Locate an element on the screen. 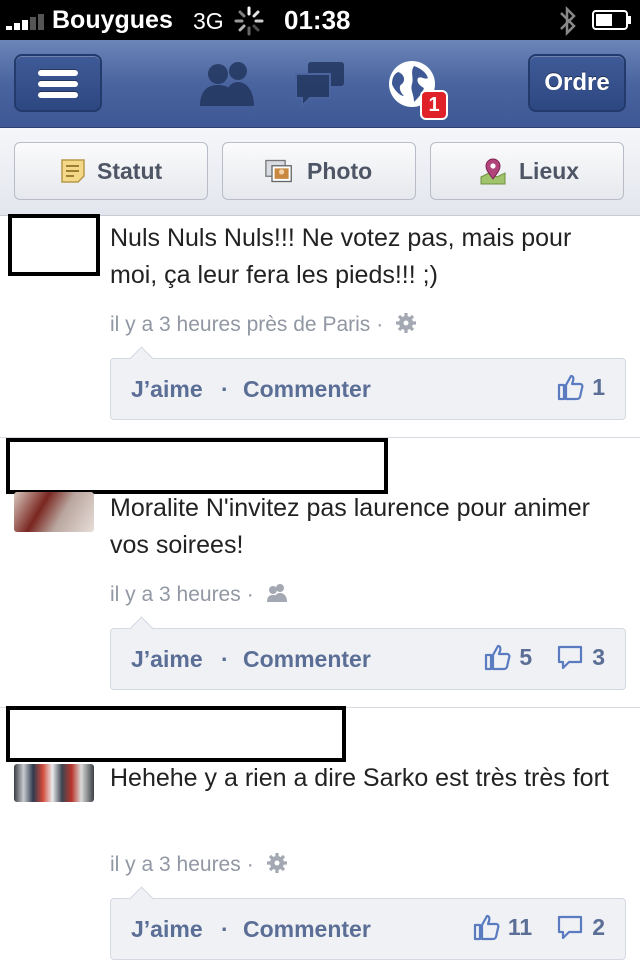  hamburger-icon is located at coordinates (58, 86).